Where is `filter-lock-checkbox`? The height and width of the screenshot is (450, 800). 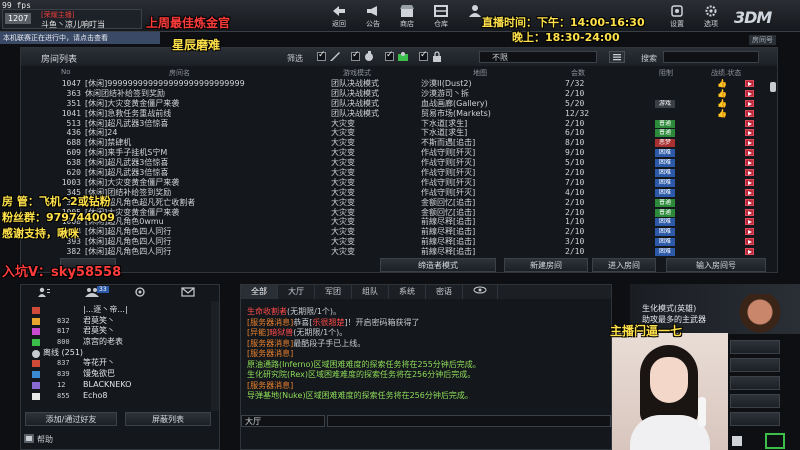 filter-lock-checkbox is located at coordinates (423, 55).